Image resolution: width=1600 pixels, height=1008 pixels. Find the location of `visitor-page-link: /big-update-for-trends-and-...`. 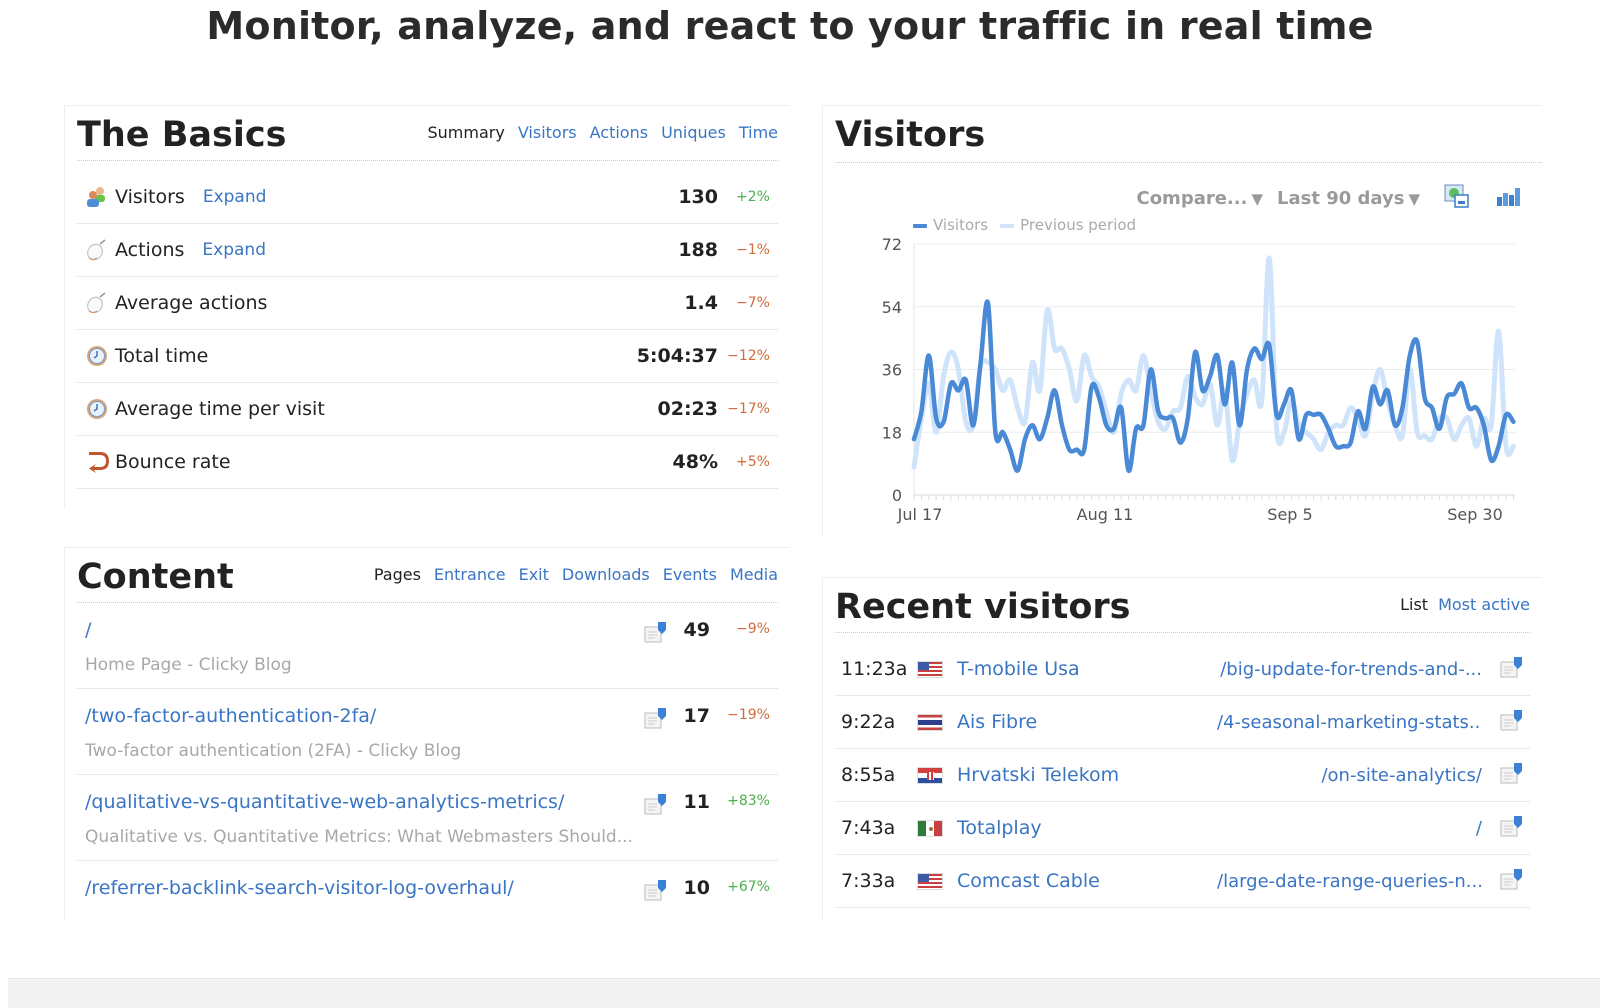

visitor-page-link: /big-update-for-trends-and-... is located at coordinates (1349, 669).